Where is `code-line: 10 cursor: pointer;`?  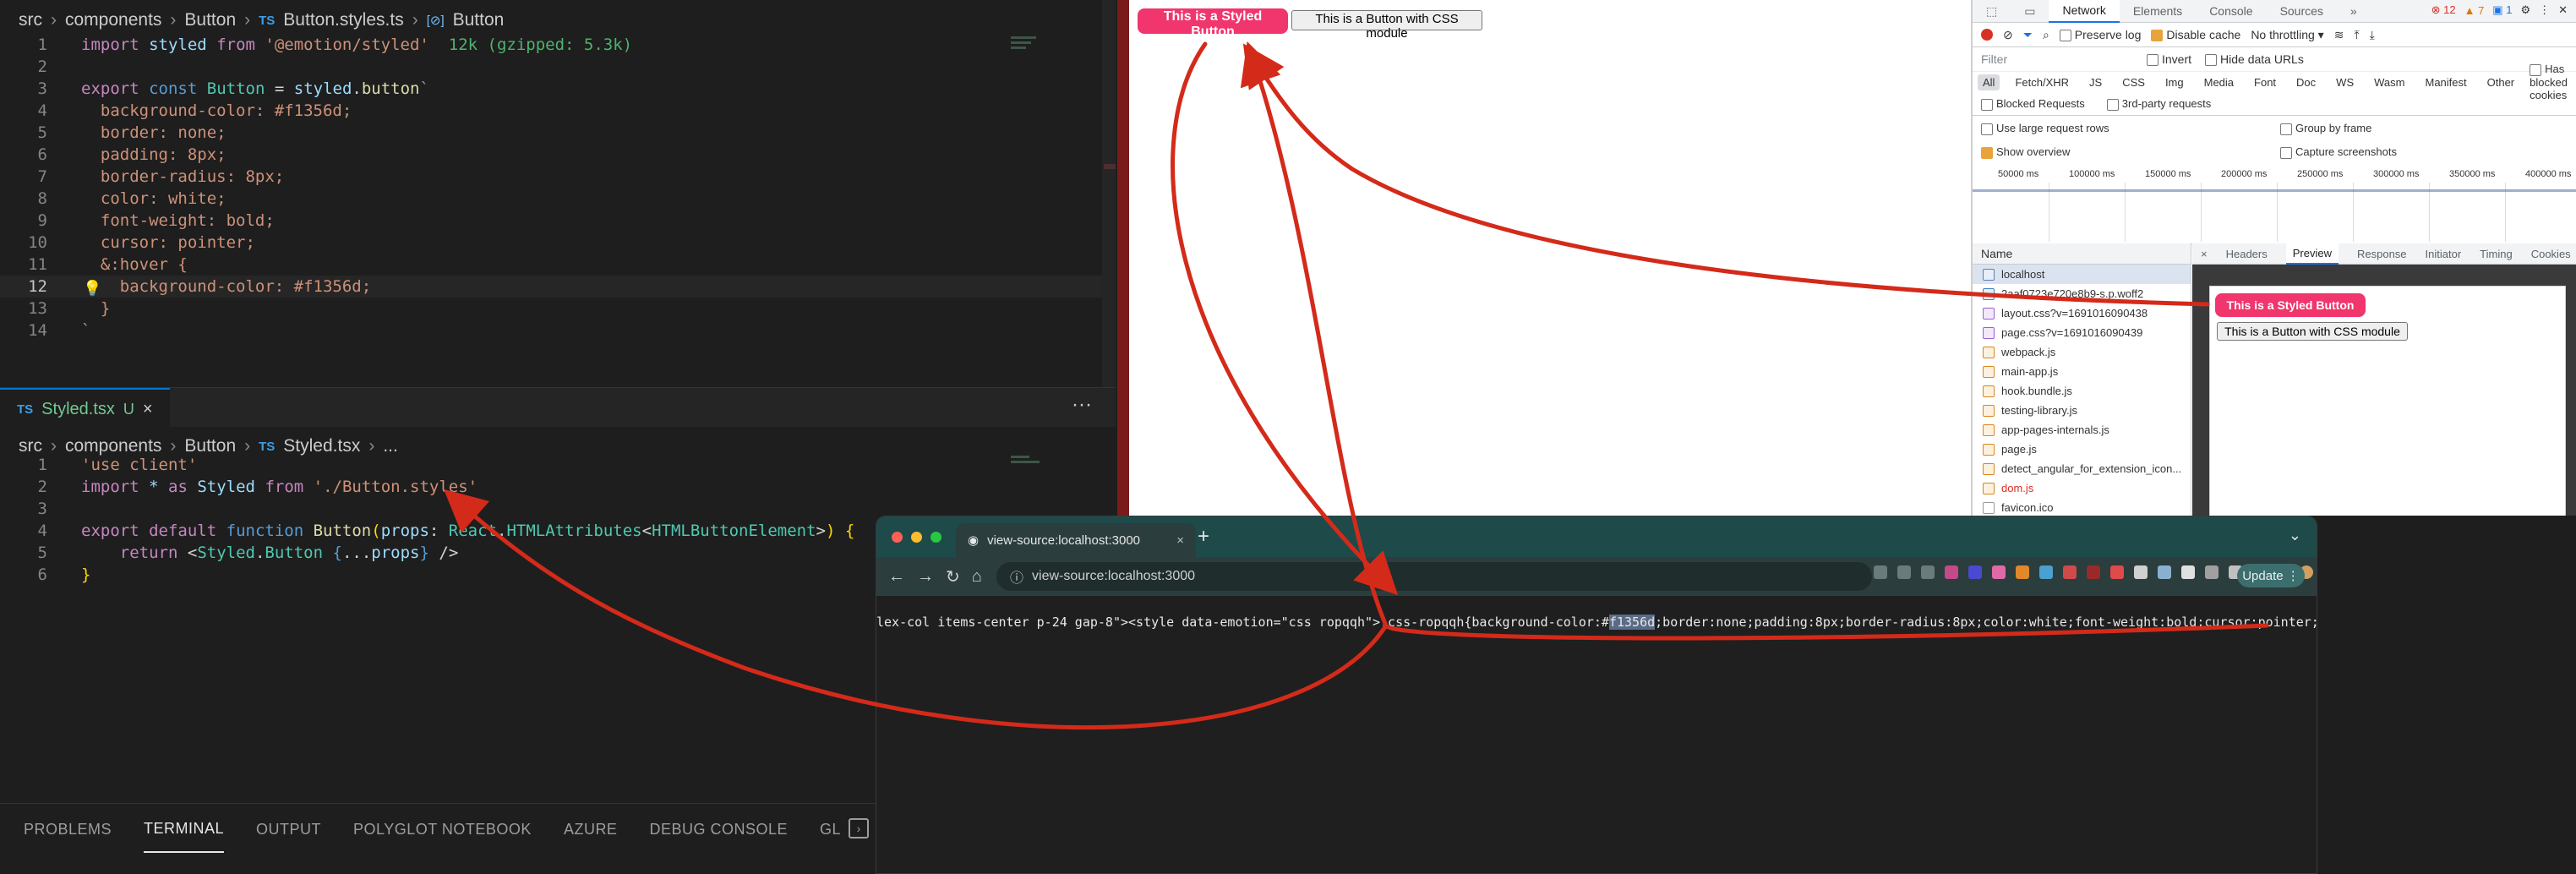 code-line: 10 cursor: pointer; is located at coordinates (558, 243).